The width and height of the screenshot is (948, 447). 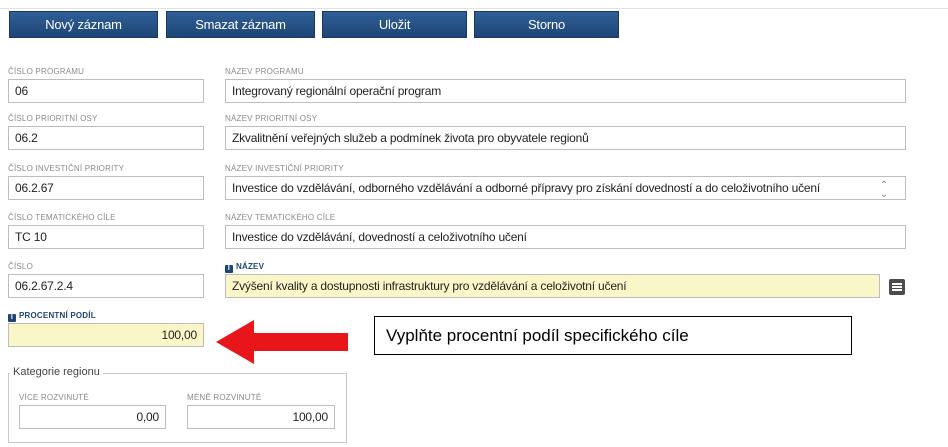 What do you see at coordinates (897, 287) in the screenshot?
I see `list-menu-icon` at bounding box center [897, 287].